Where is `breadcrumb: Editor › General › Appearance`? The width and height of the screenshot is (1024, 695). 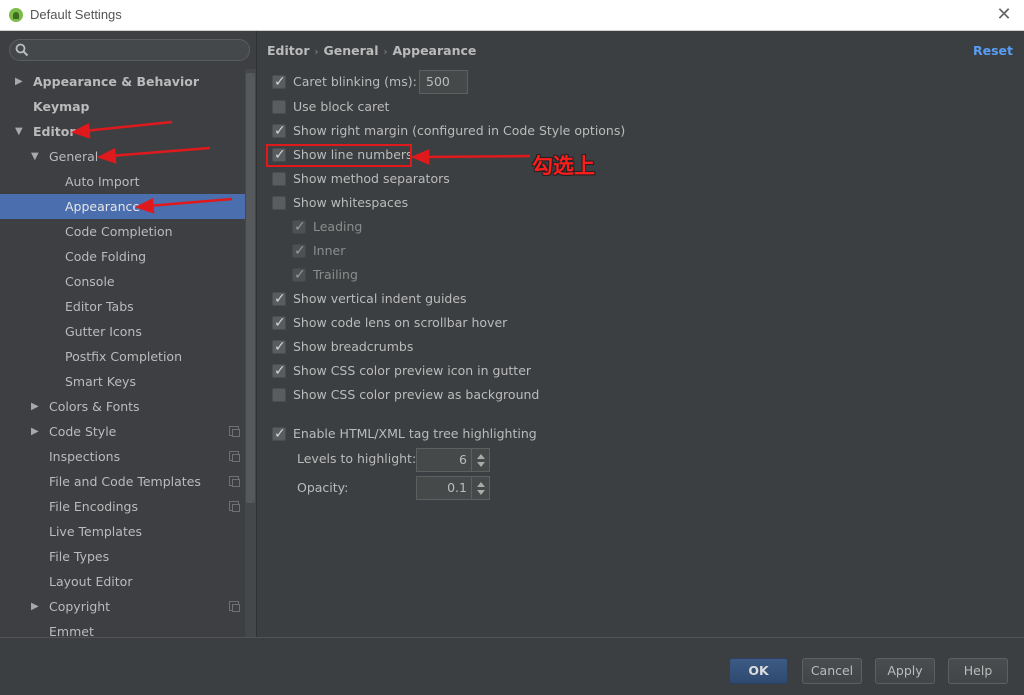 breadcrumb: Editor › General › Appearance is located at coordinates (371, 50).